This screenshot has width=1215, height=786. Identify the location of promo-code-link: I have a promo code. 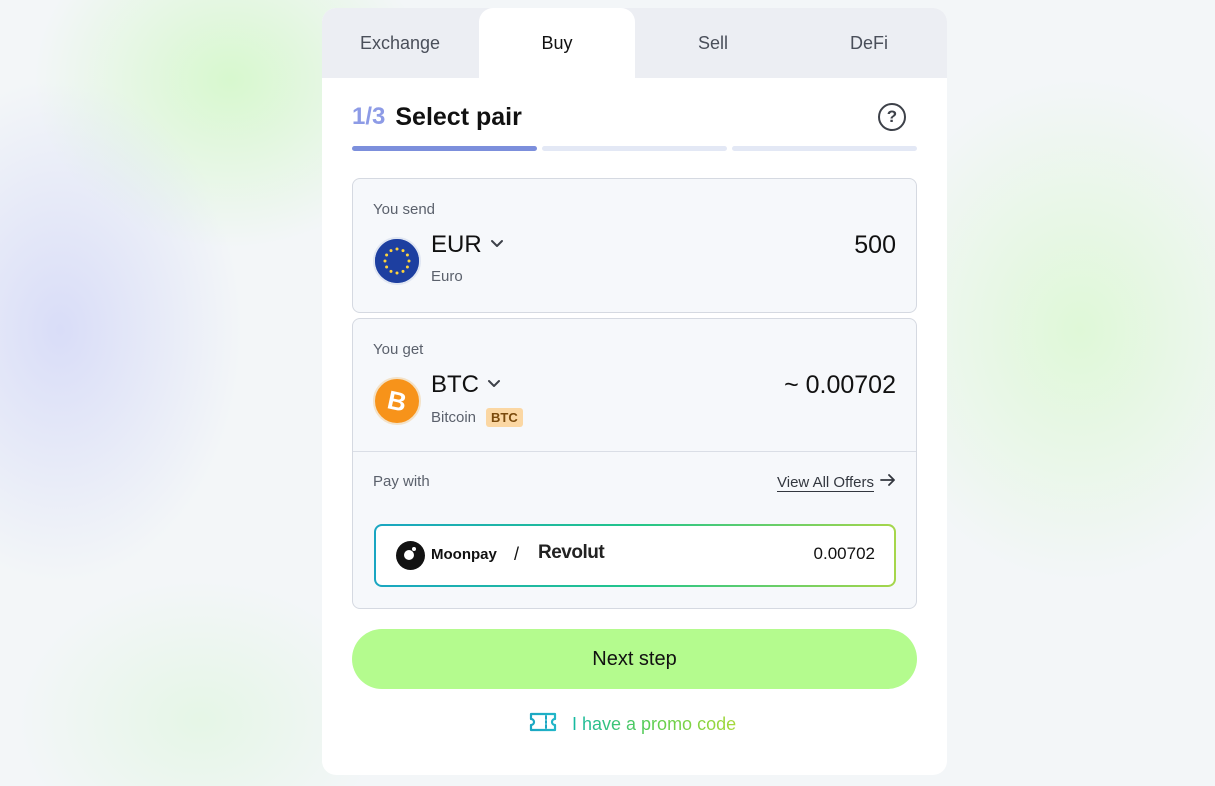
(632, 724).